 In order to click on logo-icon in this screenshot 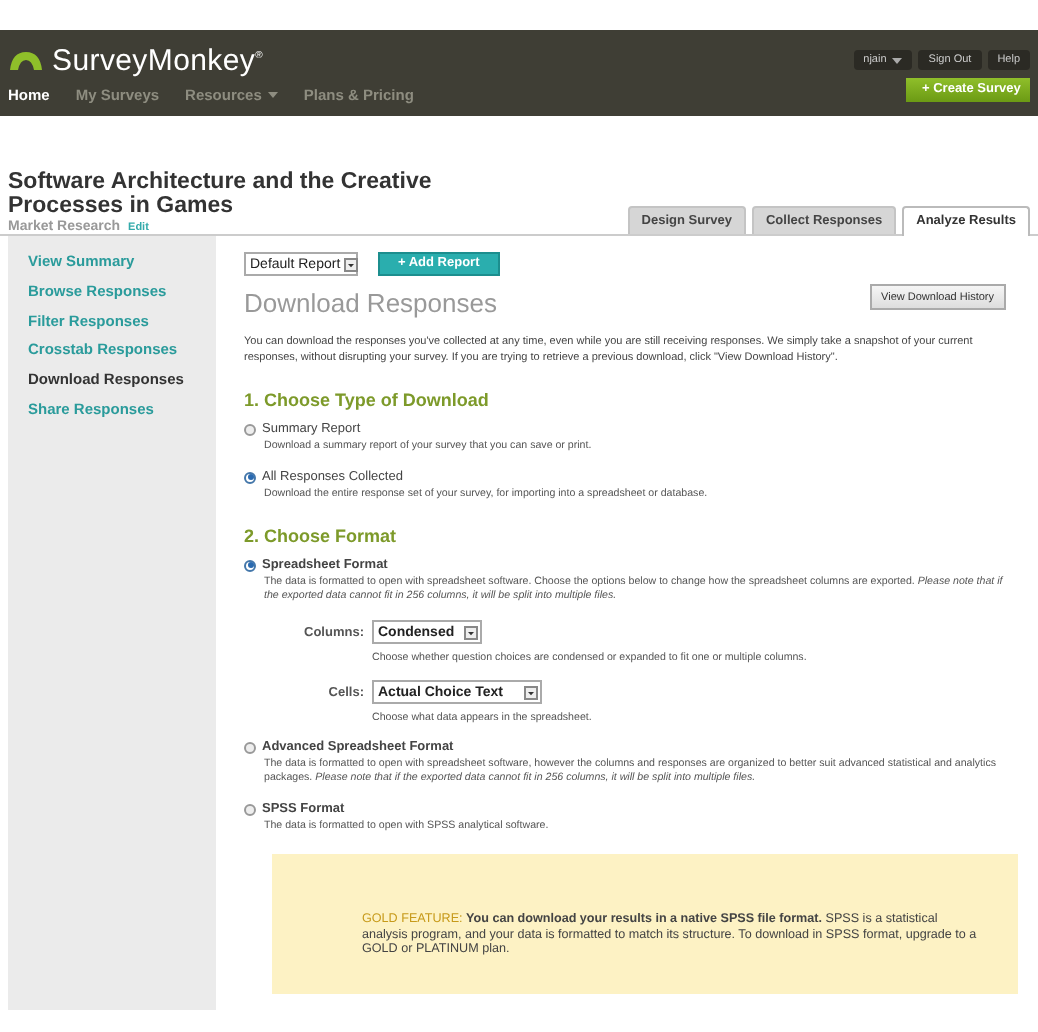, I will do `click(26, 60)`.